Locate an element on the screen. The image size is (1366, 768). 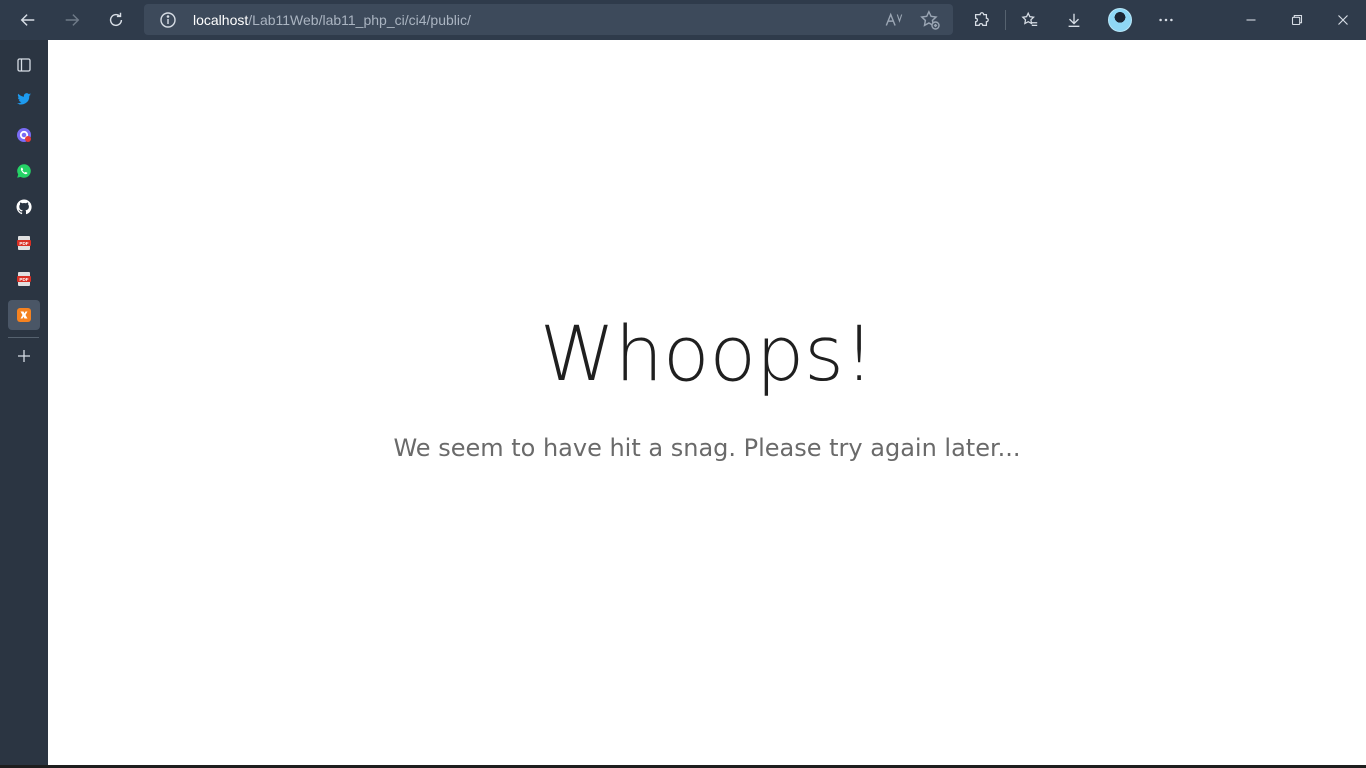
extensions-icon is located at coordinates (981, 20).